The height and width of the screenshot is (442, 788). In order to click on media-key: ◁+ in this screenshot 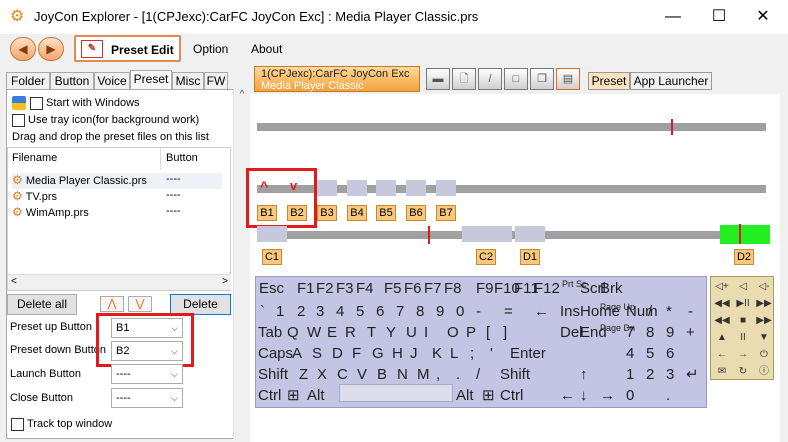, I will do `click(722, 287)`.